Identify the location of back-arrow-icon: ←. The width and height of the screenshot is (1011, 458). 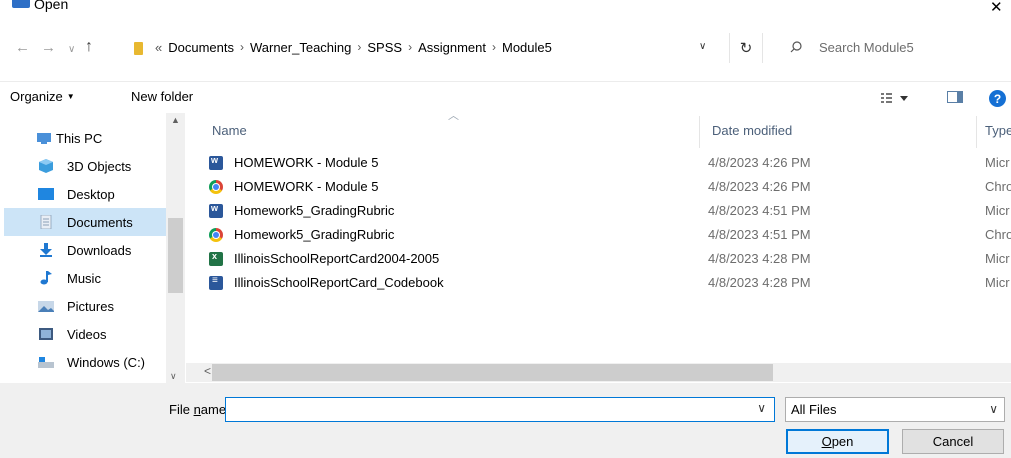
(22, 48).